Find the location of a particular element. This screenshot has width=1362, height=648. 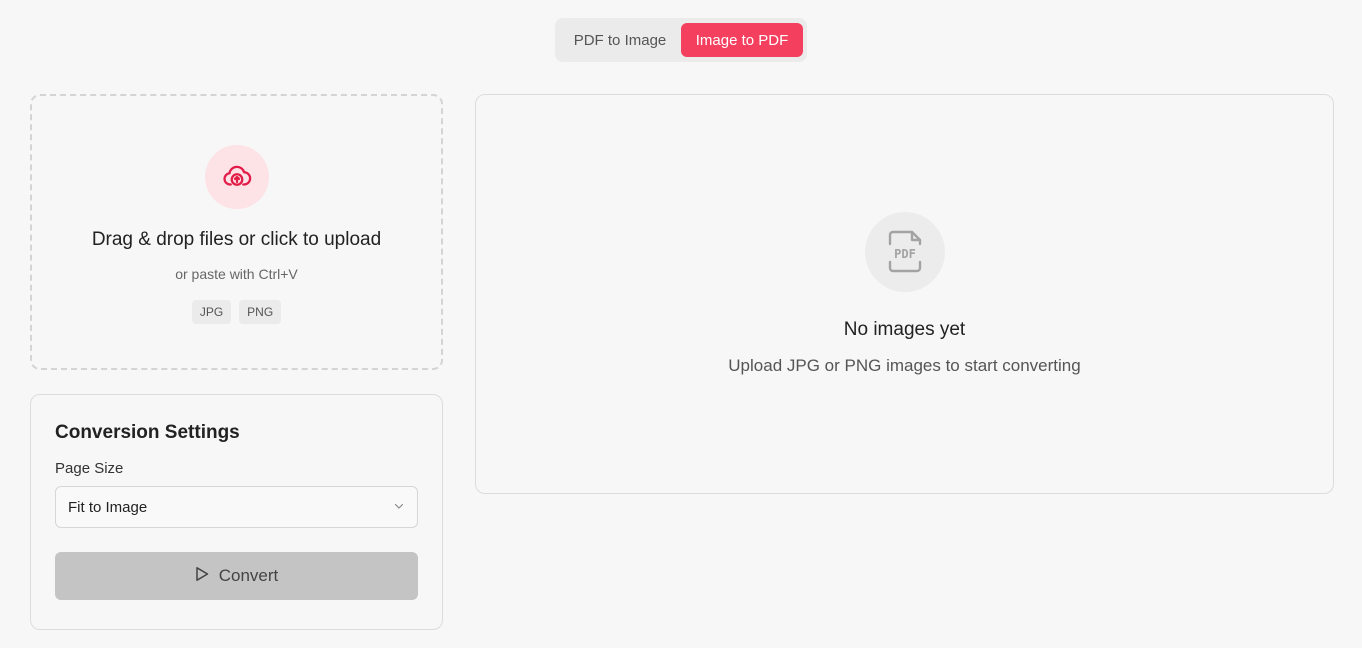

settings-title: Conversion Settings is located at coordinates (147, 432).